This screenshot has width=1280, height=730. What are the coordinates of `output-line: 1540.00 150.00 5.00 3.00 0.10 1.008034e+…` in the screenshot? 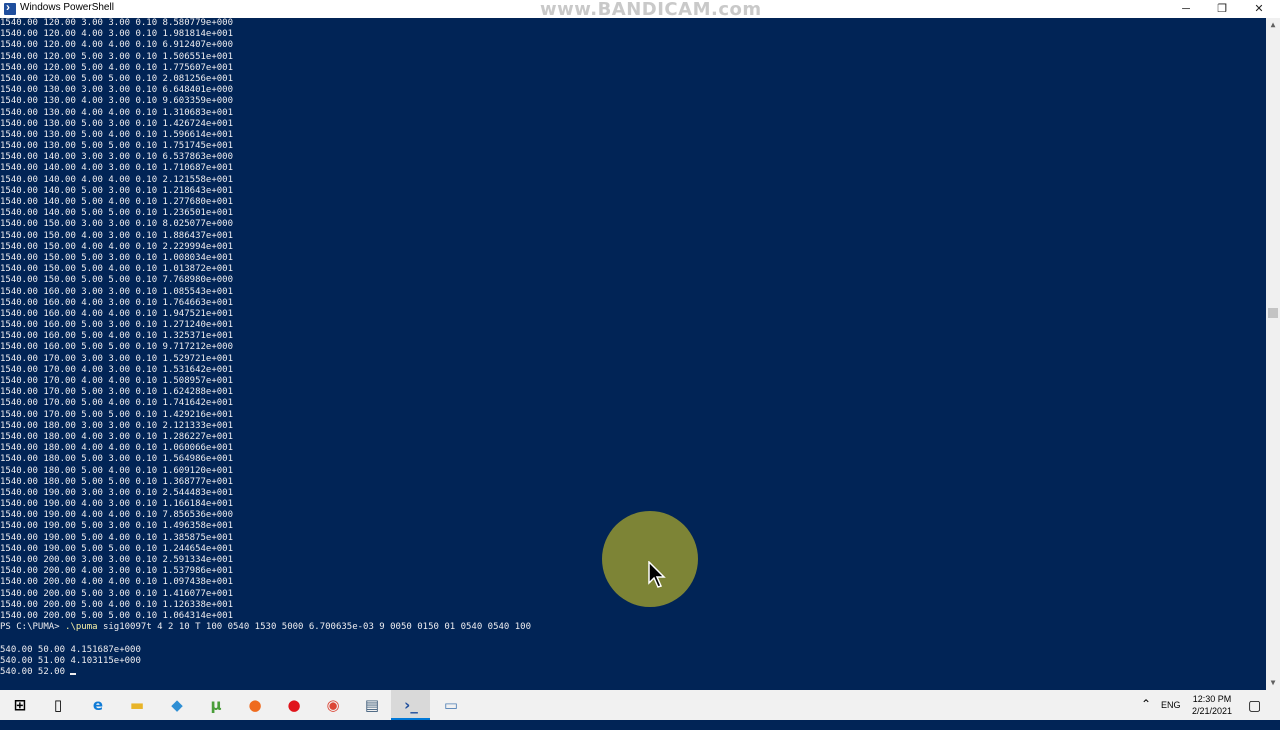 It's located at (116, 257).